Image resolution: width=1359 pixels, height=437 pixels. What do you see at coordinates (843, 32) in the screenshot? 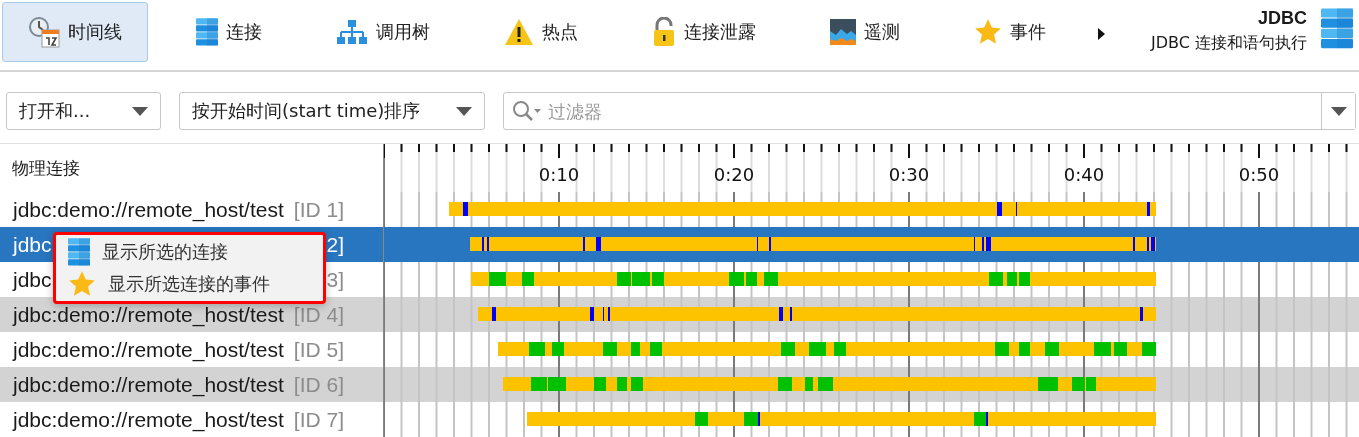
I see `chart-icon` at bounding box center [843, 32].